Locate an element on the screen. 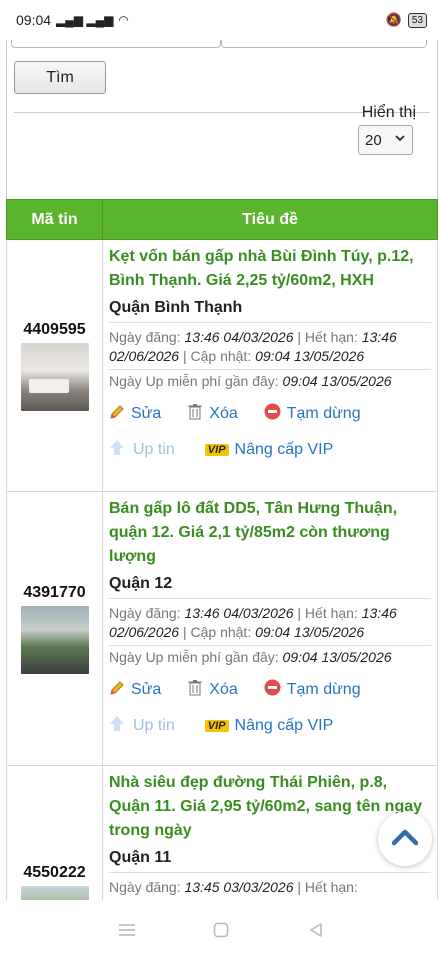  listing-district: Quận Bình Thạnh is located at coordinates (270, 311).